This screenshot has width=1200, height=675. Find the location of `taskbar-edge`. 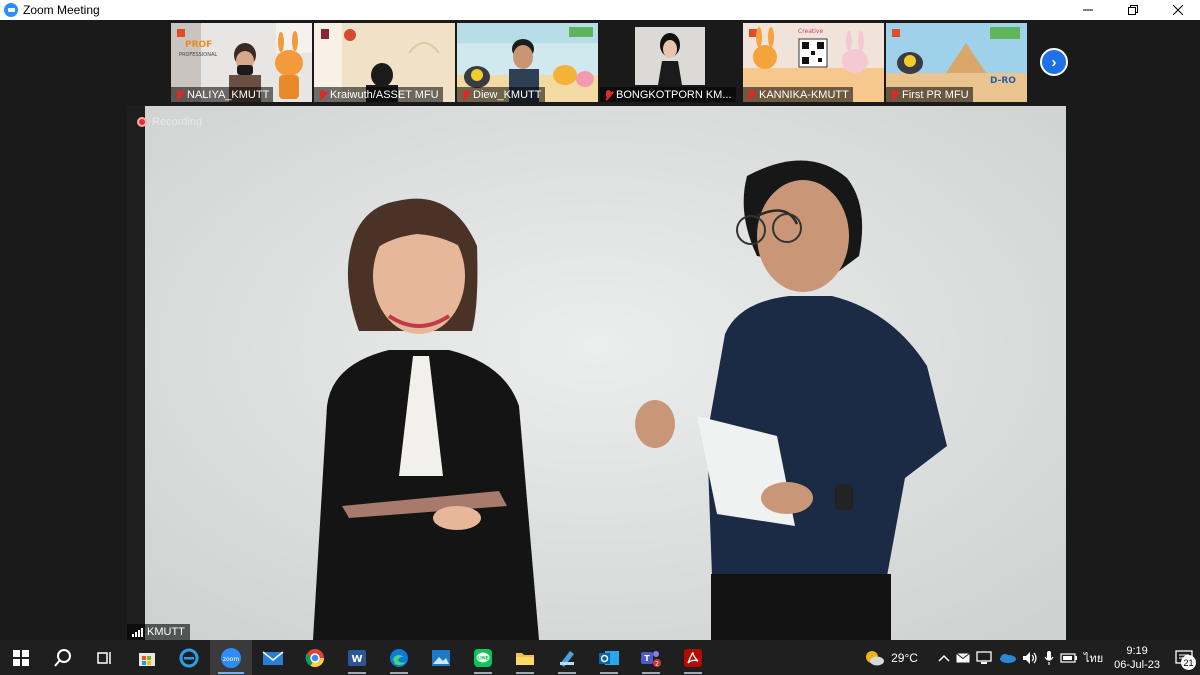

taskbar-edge is located at coordinates (399, 657).